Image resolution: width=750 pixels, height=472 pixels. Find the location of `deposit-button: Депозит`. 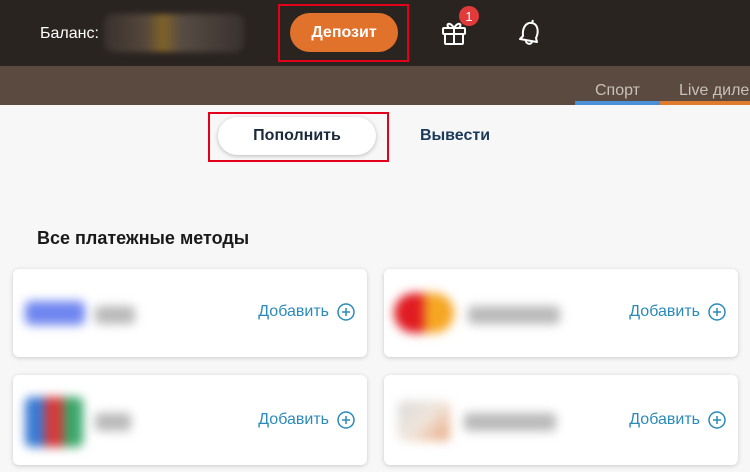

deposit-button: Депозит is located at coordinates (344, 32).